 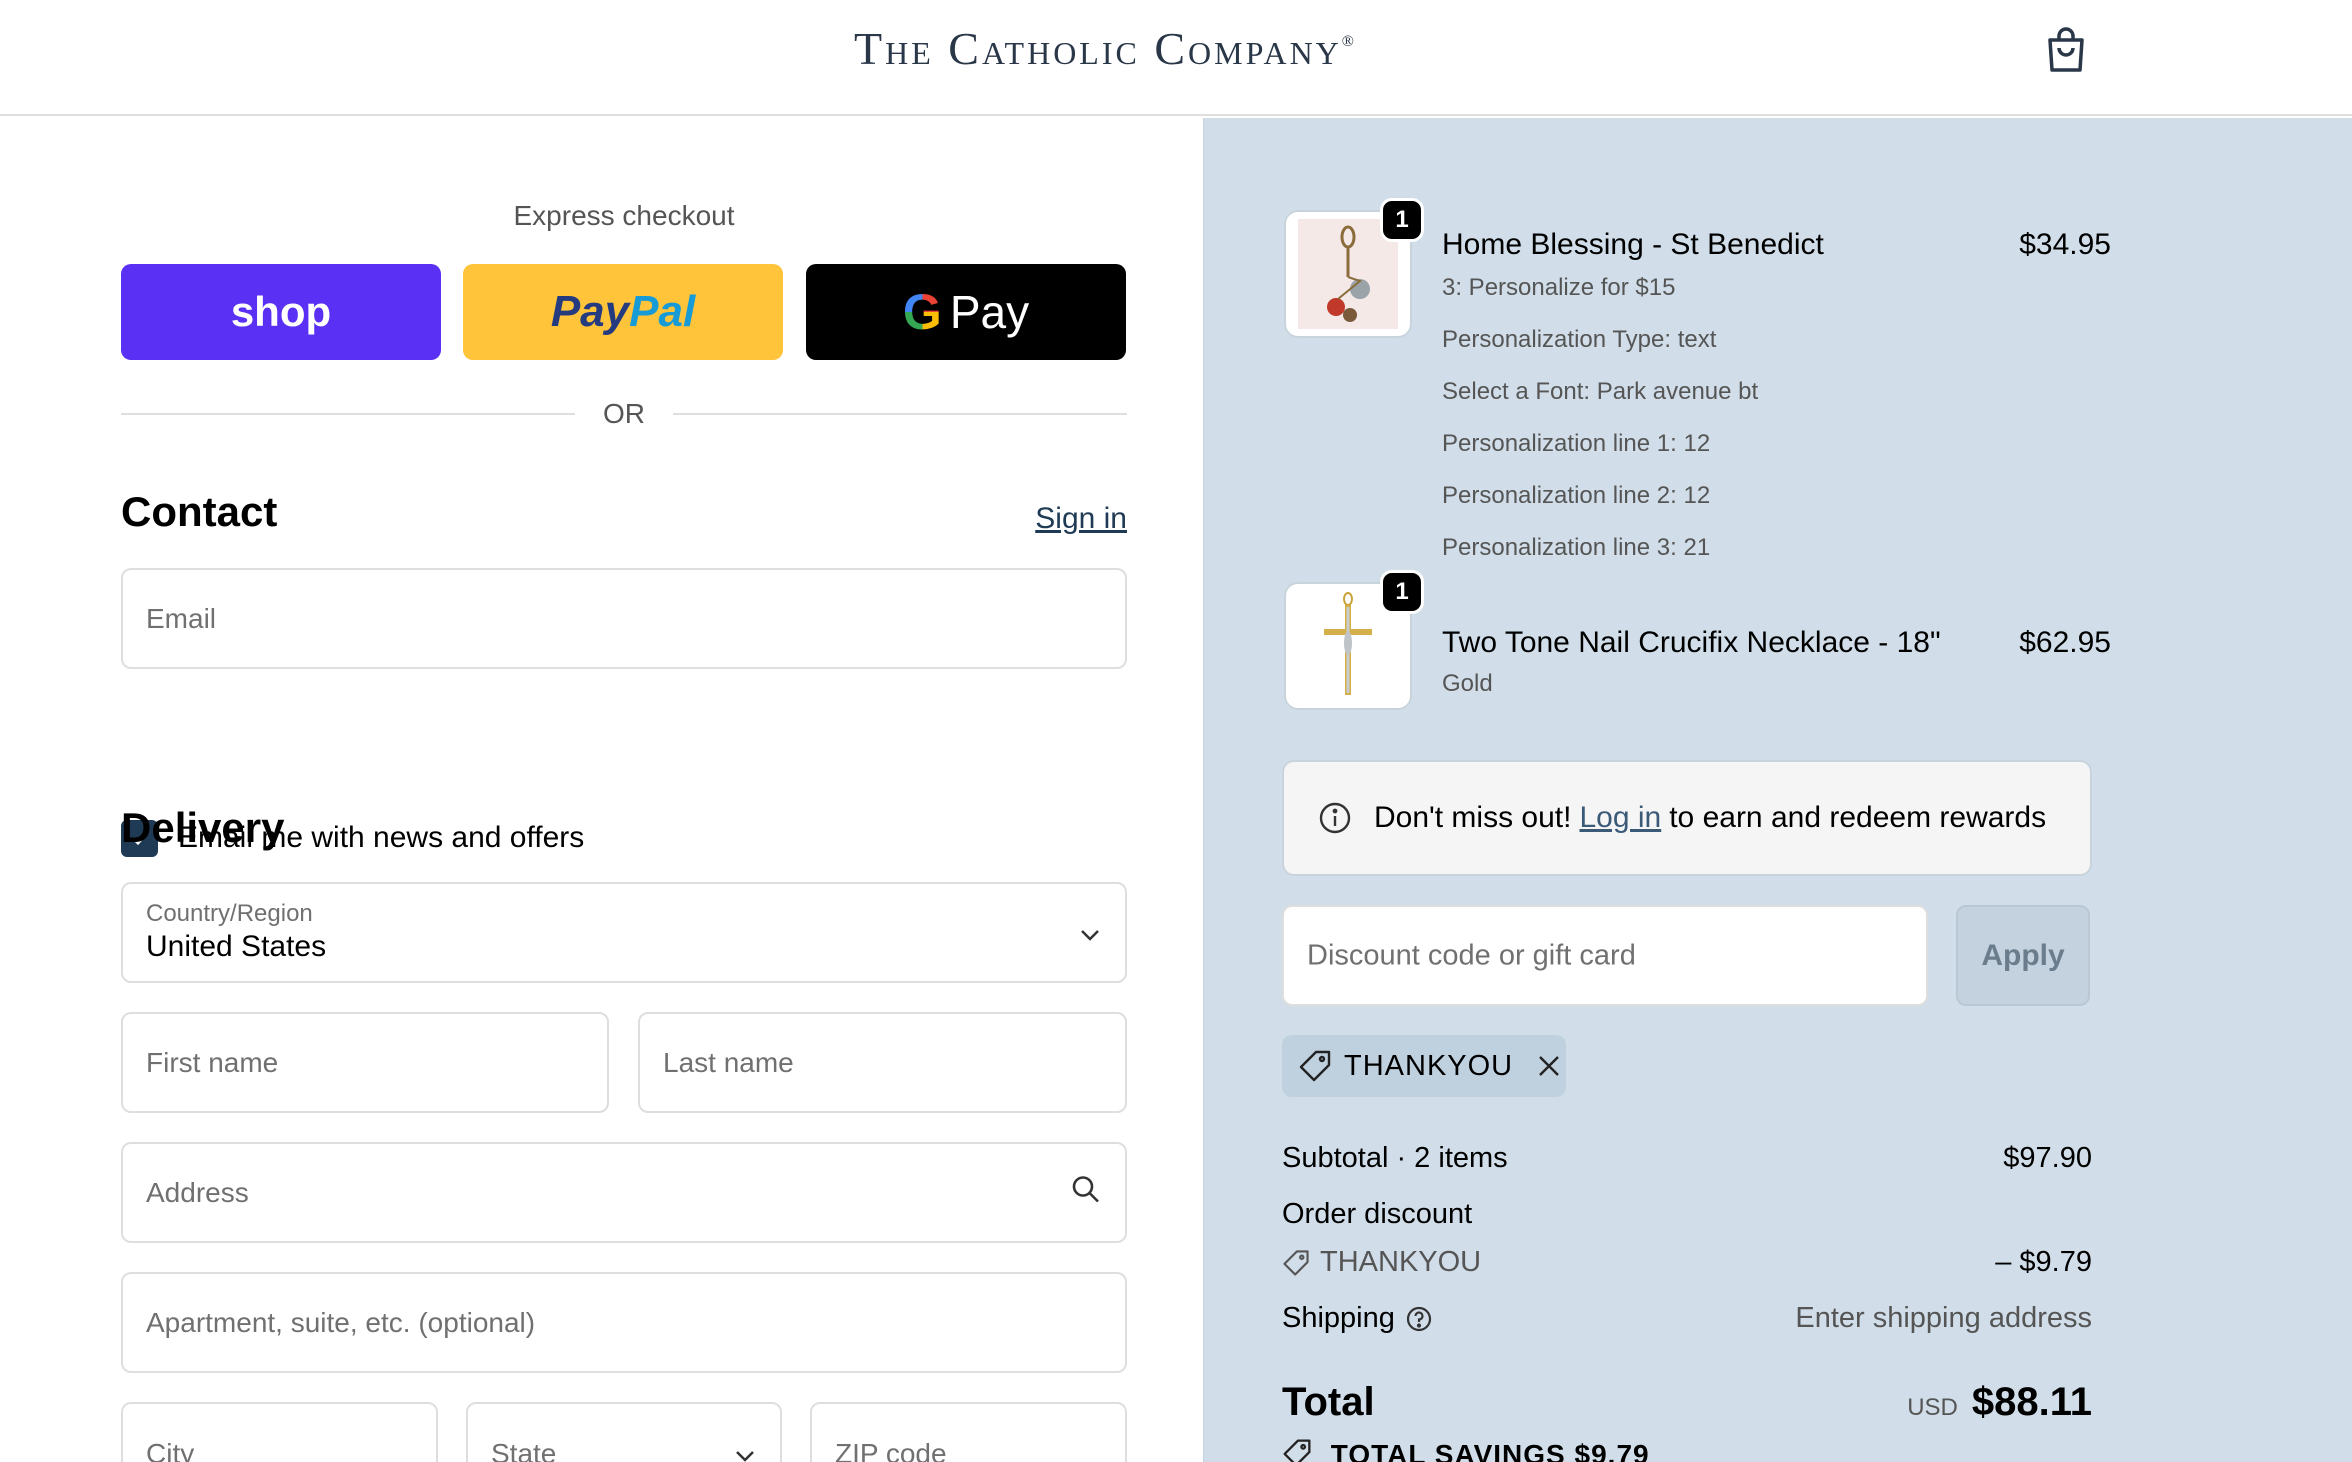 What do you see at coordinates (2065, 244) in the screenshot?
I see `item-price: $34.95` at bounding box center [2065, 244].